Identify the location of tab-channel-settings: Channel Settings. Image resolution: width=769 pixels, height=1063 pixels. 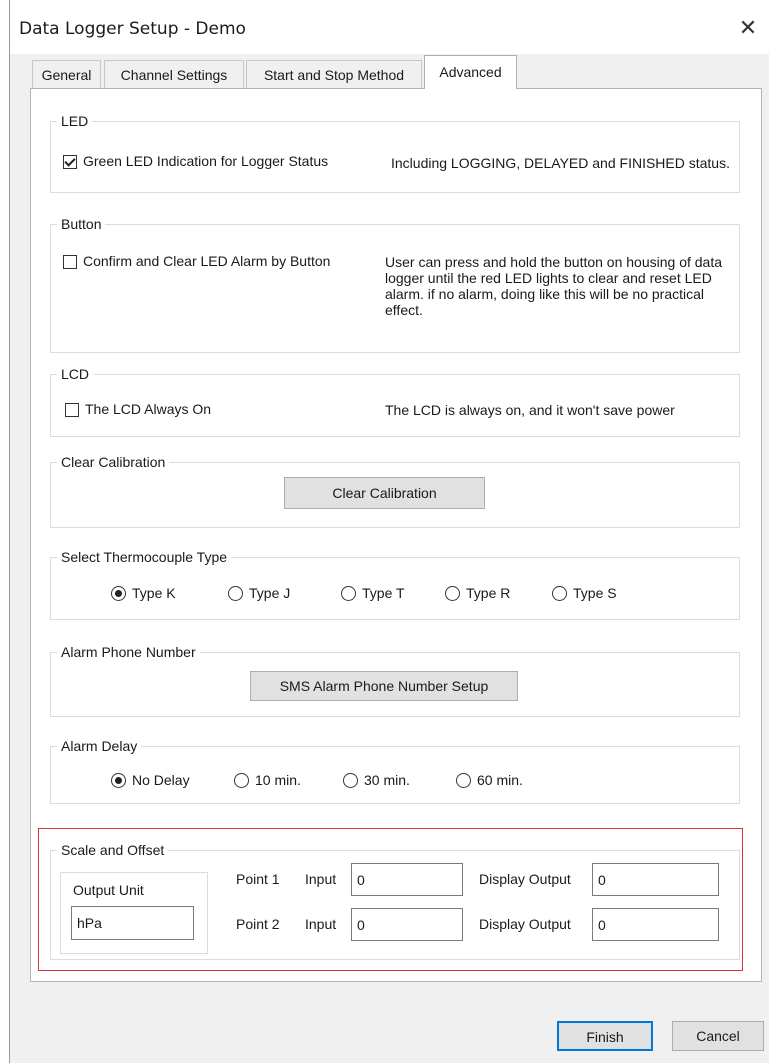
(174, 74).